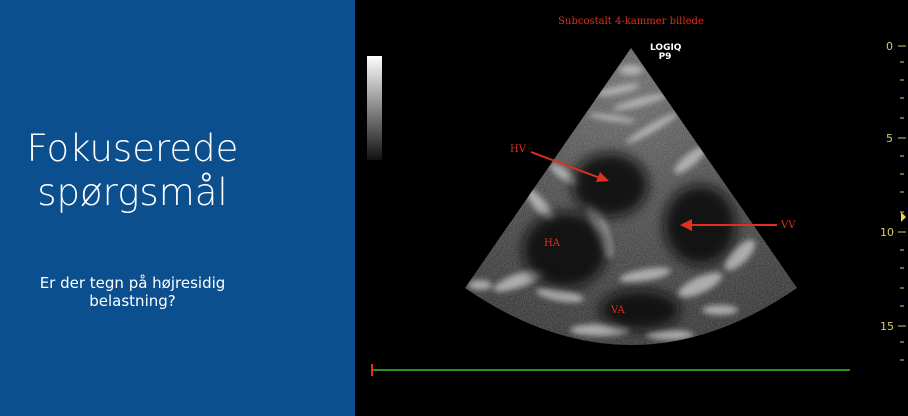 Image resolution: width=908 pixels, height=416 pixels. I want to click on label-va: VA, so click(618, 310).